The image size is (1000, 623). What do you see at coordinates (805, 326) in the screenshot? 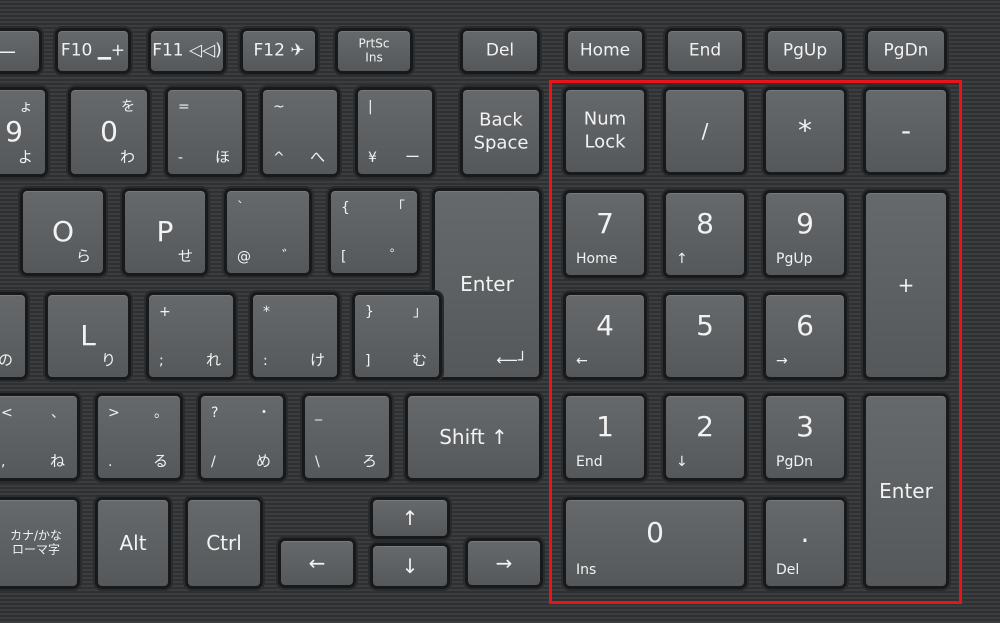
I see `key-legend-main: 6` at bounding box center [805, 326].